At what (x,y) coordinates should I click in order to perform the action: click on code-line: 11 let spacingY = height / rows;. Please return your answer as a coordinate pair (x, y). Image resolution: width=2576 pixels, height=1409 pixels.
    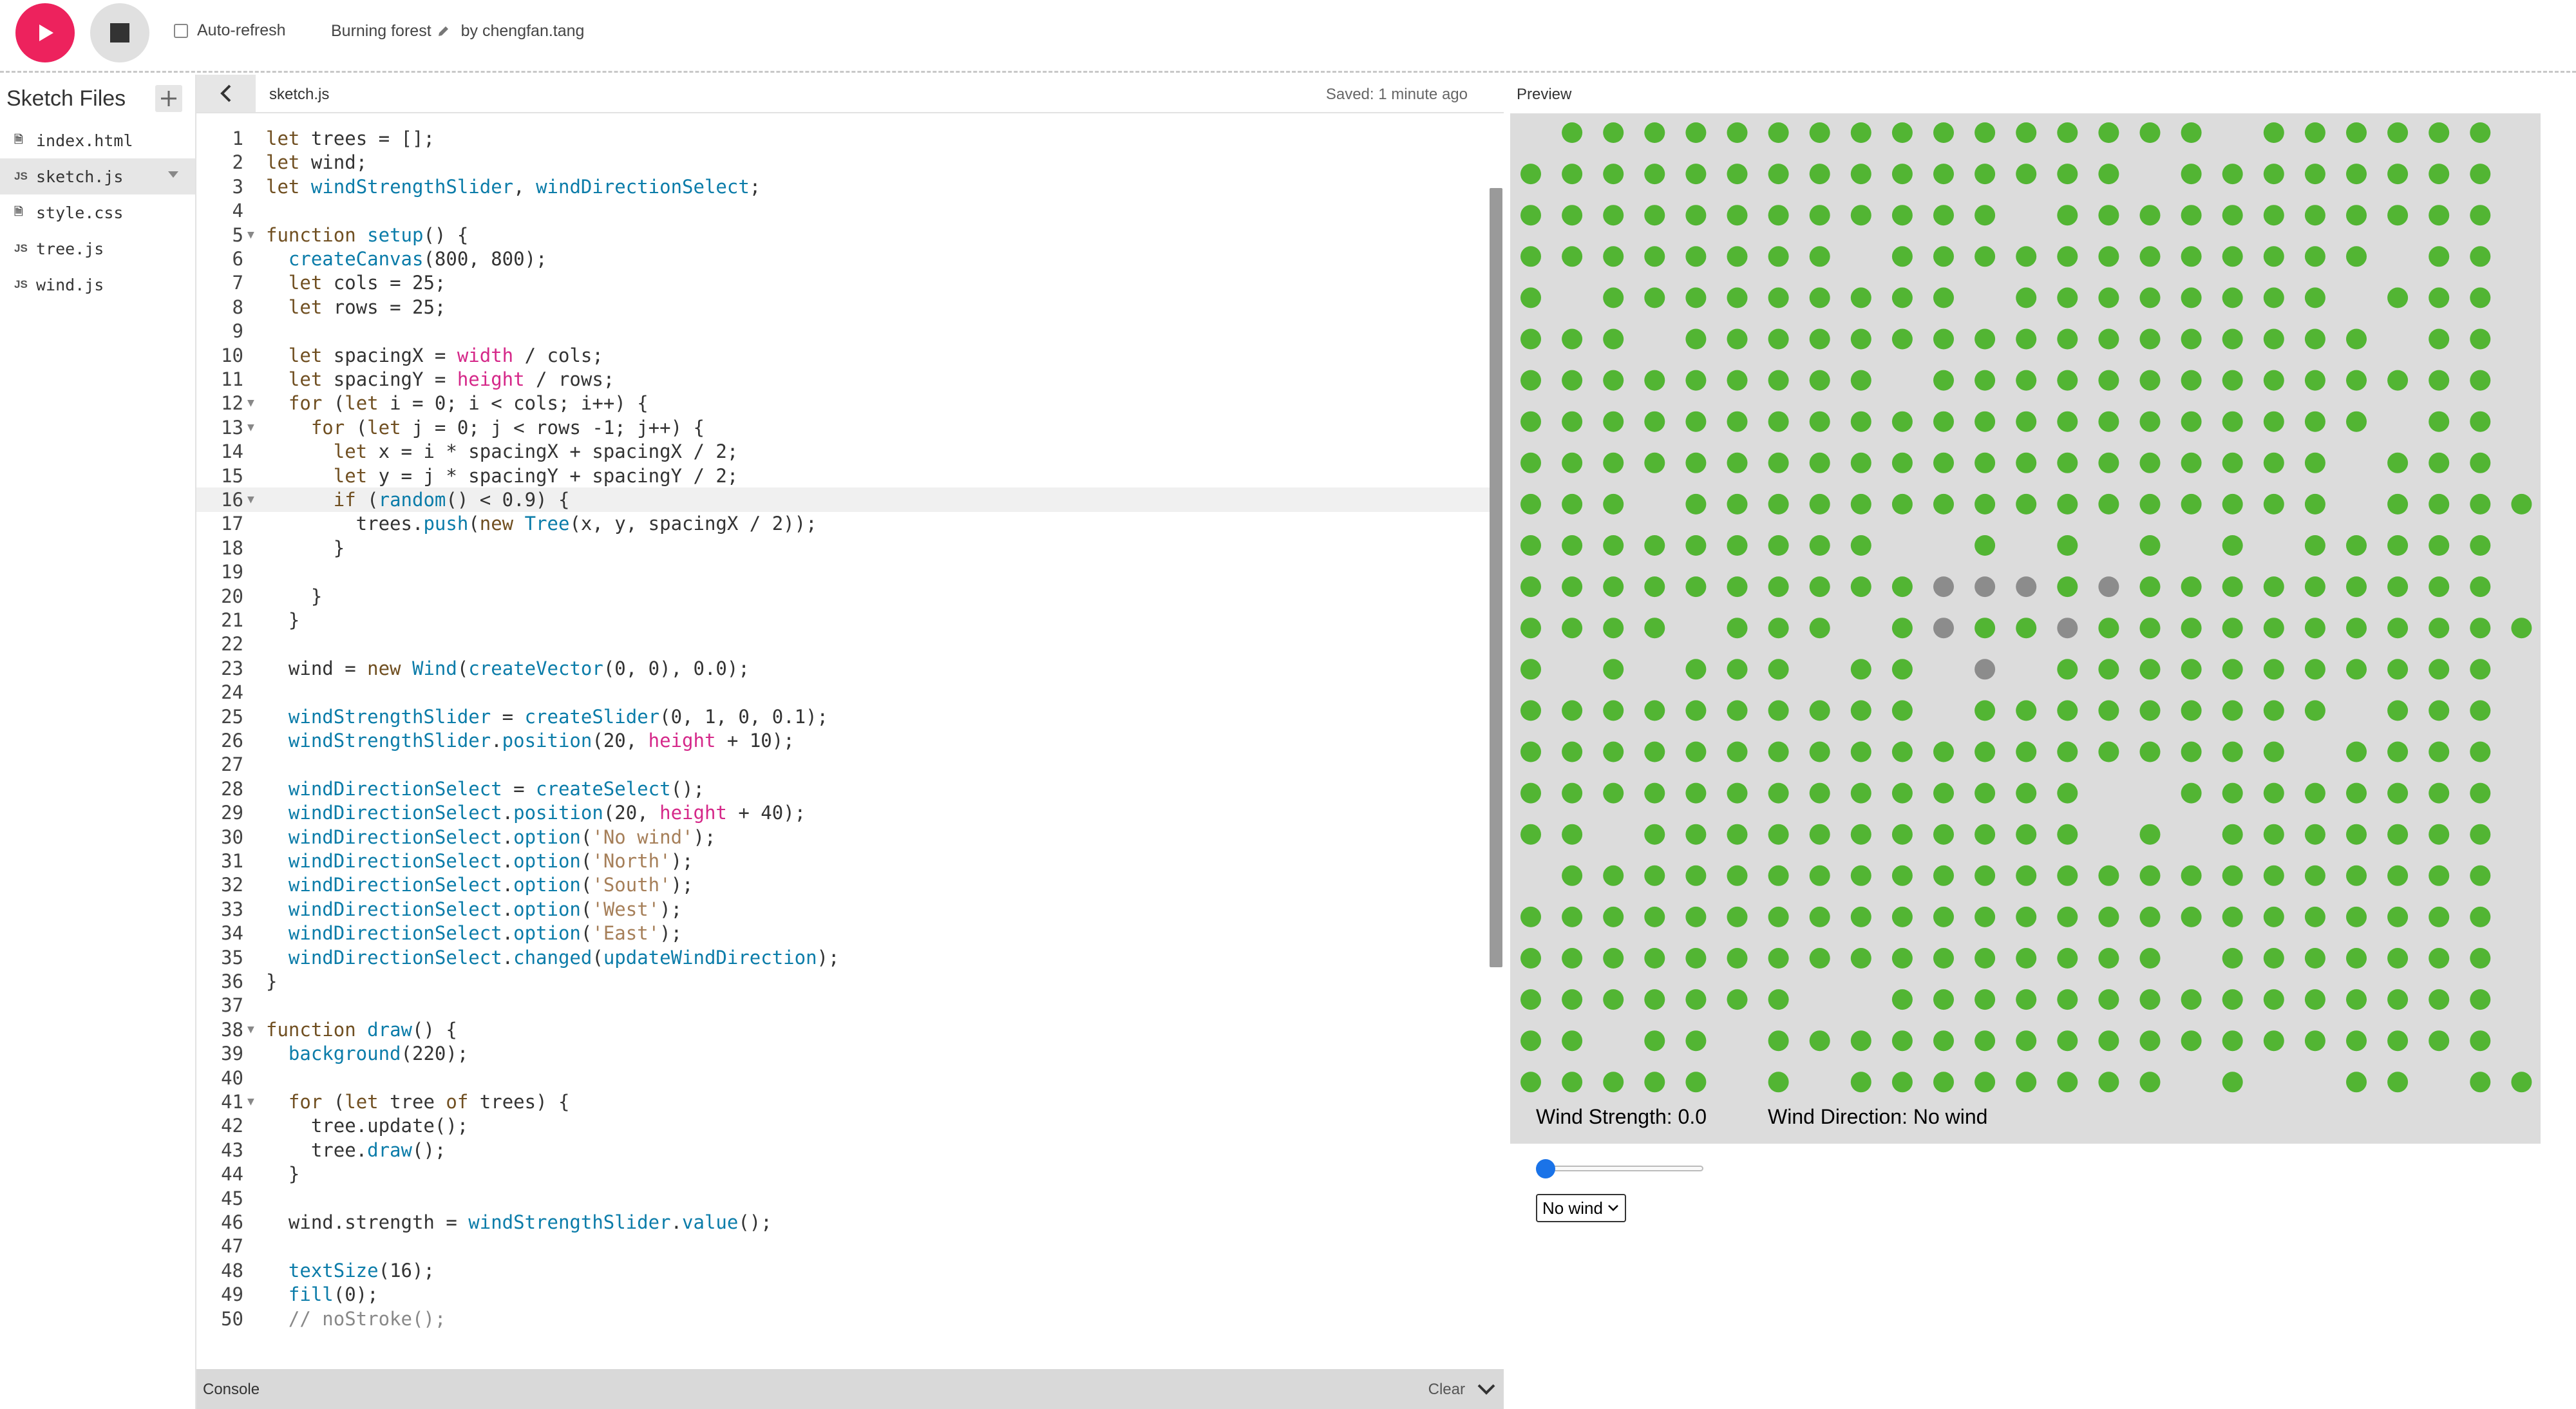
    Looking at the image, I should click on (846, 379).